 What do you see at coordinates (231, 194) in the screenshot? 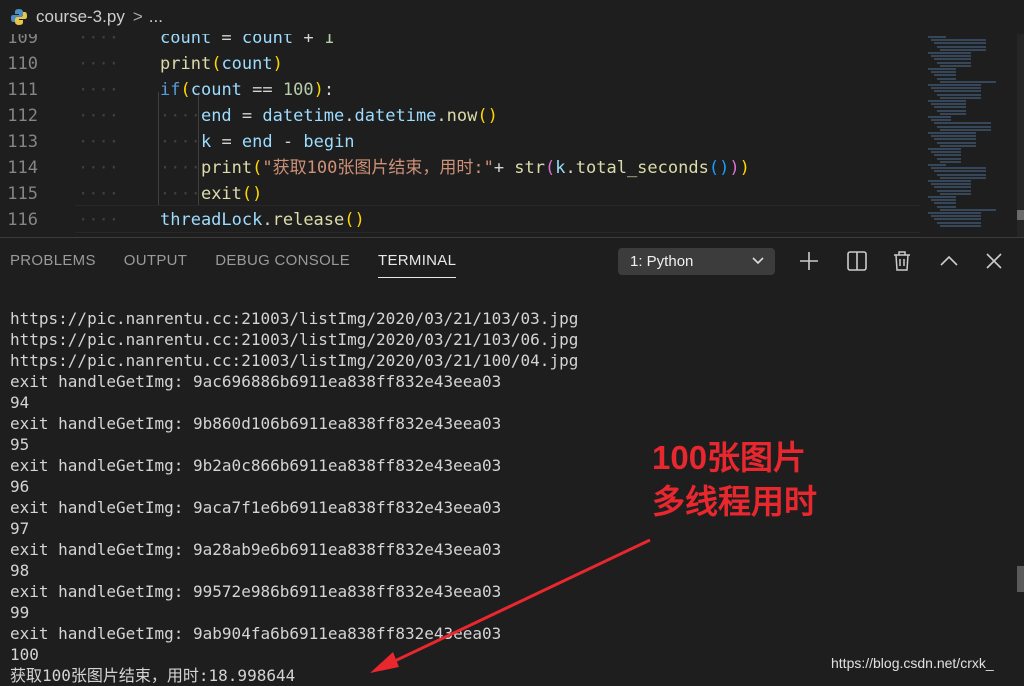
I see `code-text: exit()` at bounding box center [231, 194].